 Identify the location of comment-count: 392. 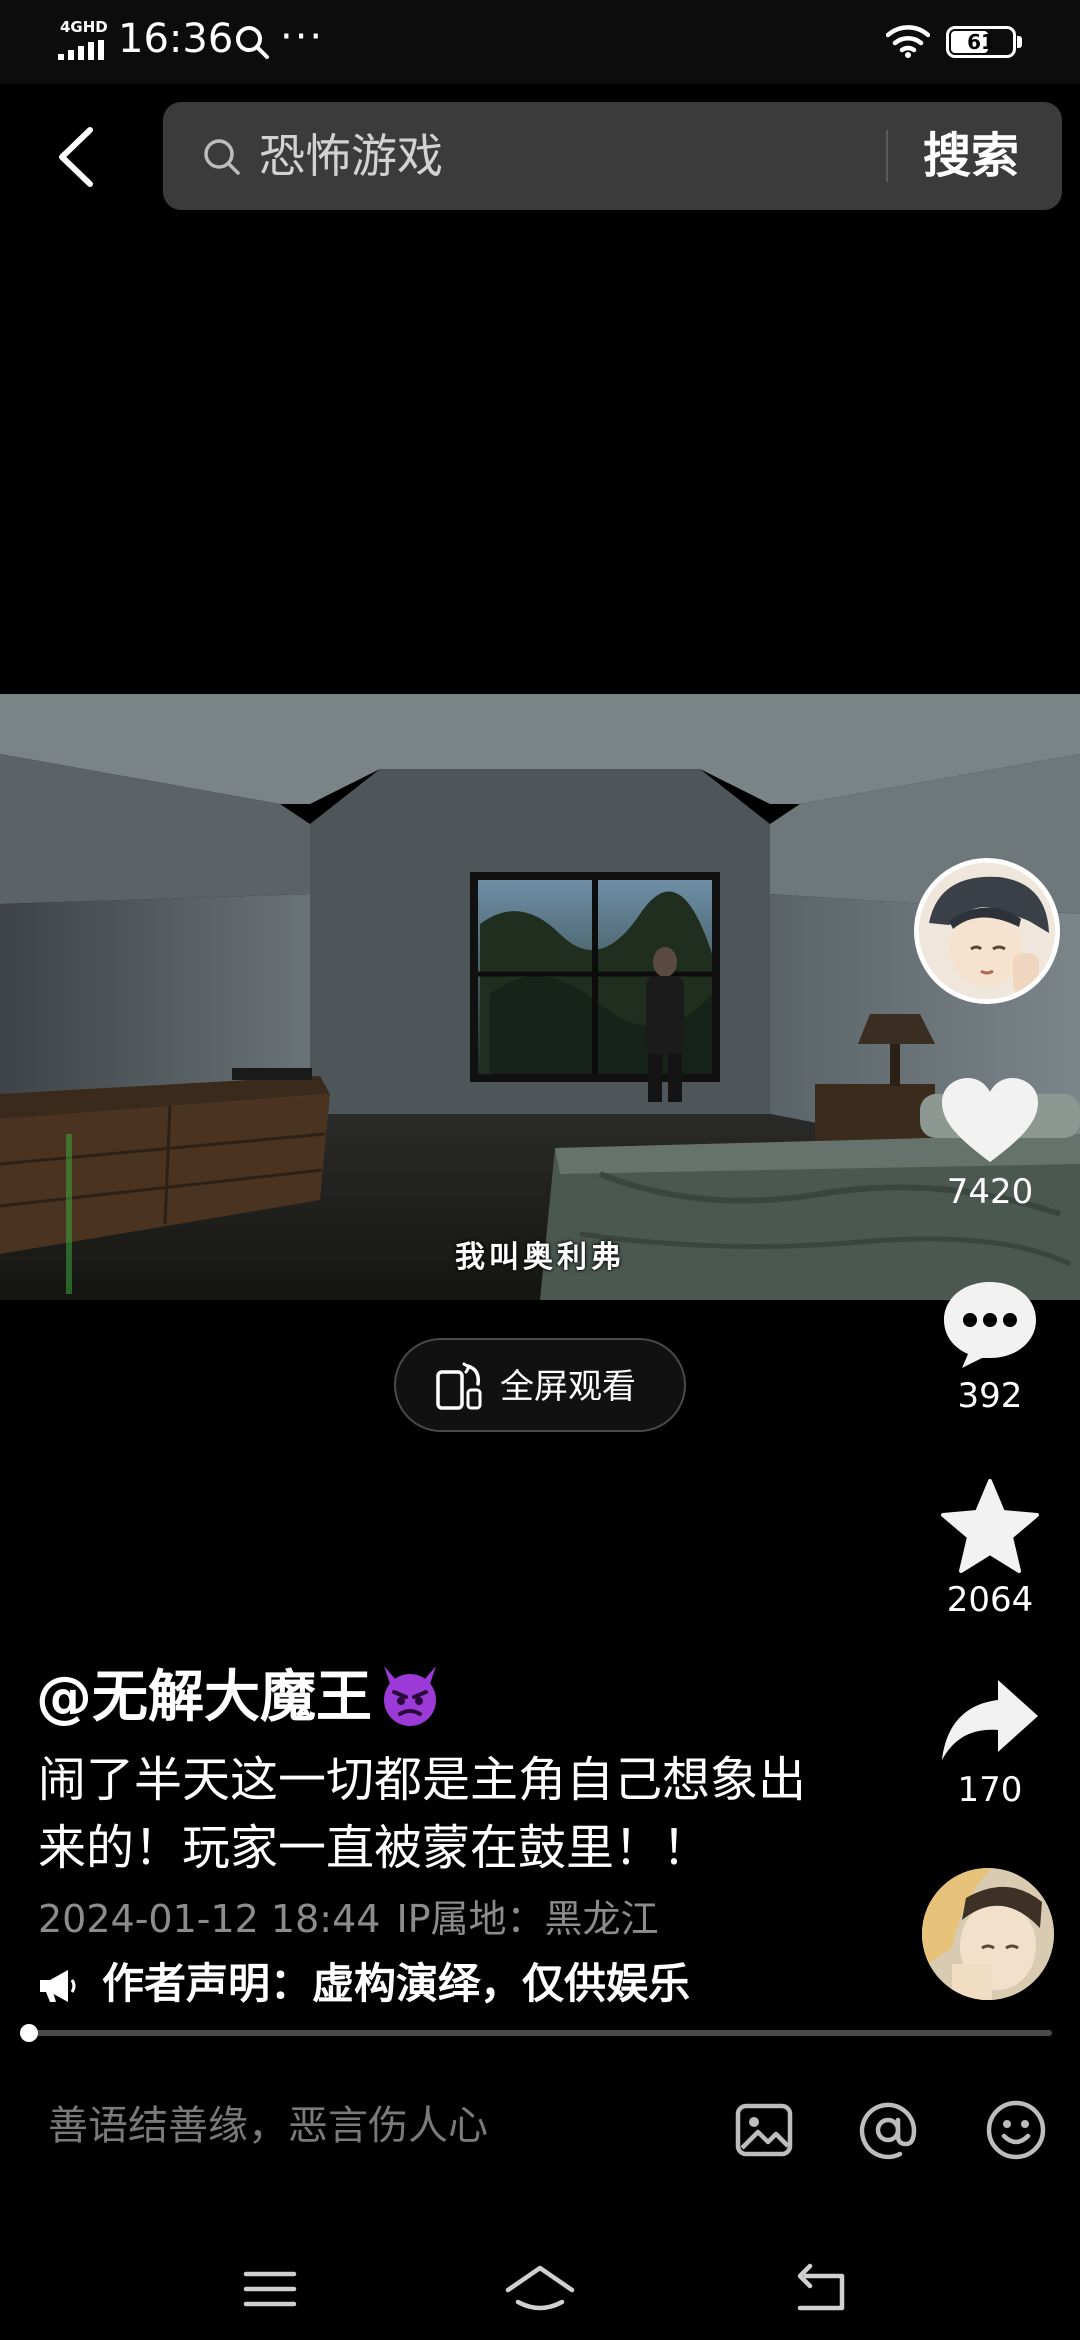
(990, 1396).